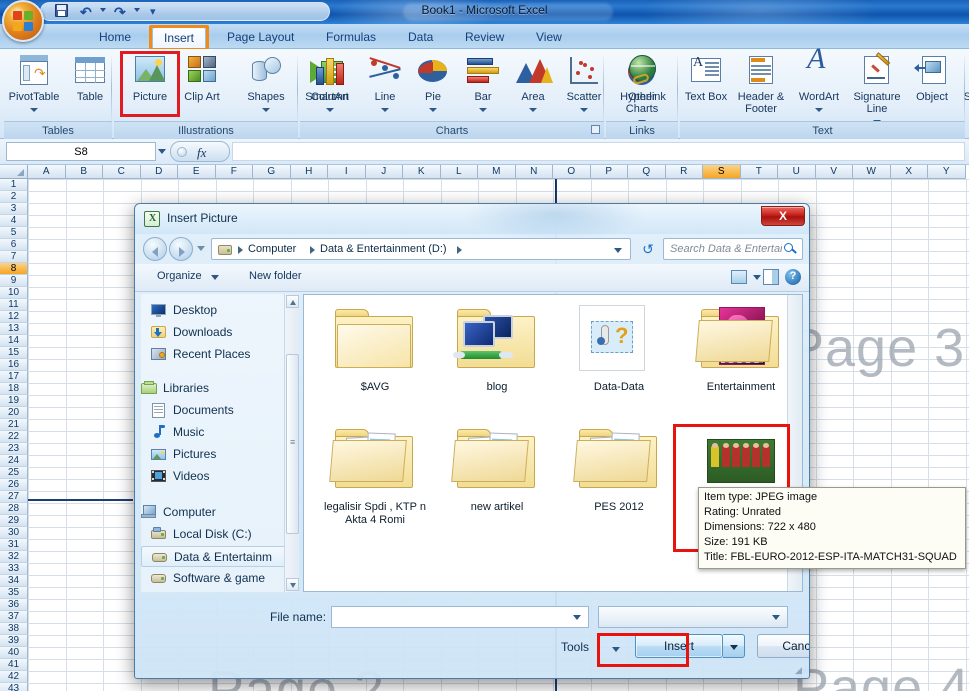 The height and width of the screenshot is (691, 969). I want to click on column-header-N: N, so click(534, 172).